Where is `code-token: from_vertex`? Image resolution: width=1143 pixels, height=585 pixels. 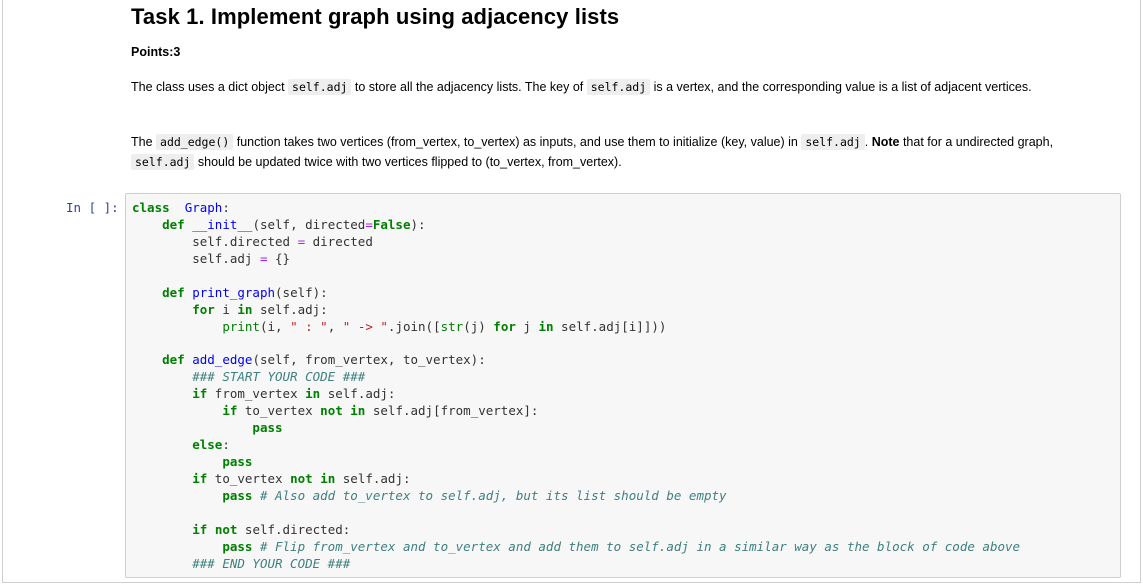 code-token: from_vertex is located at coordinates (256, 394).